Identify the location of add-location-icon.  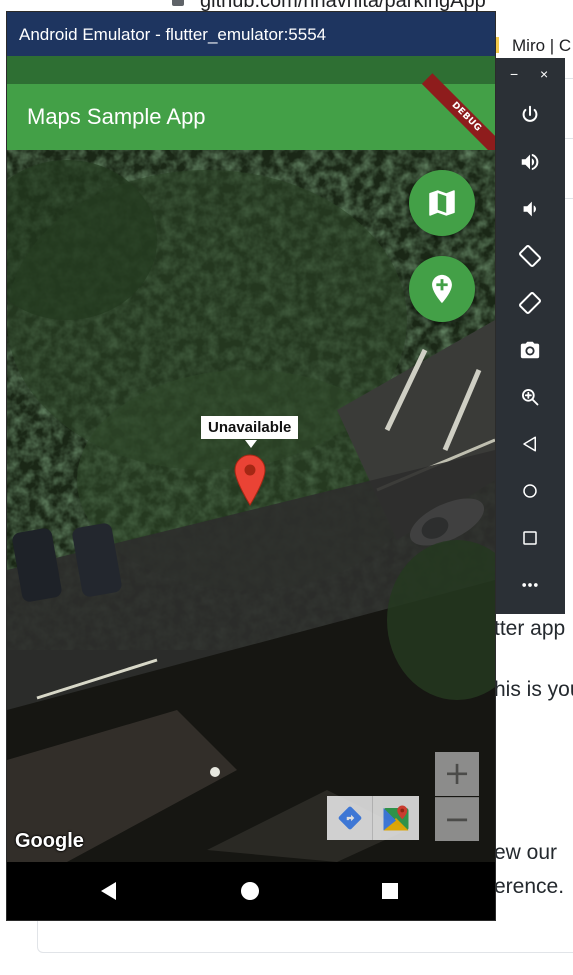
(442, 289).